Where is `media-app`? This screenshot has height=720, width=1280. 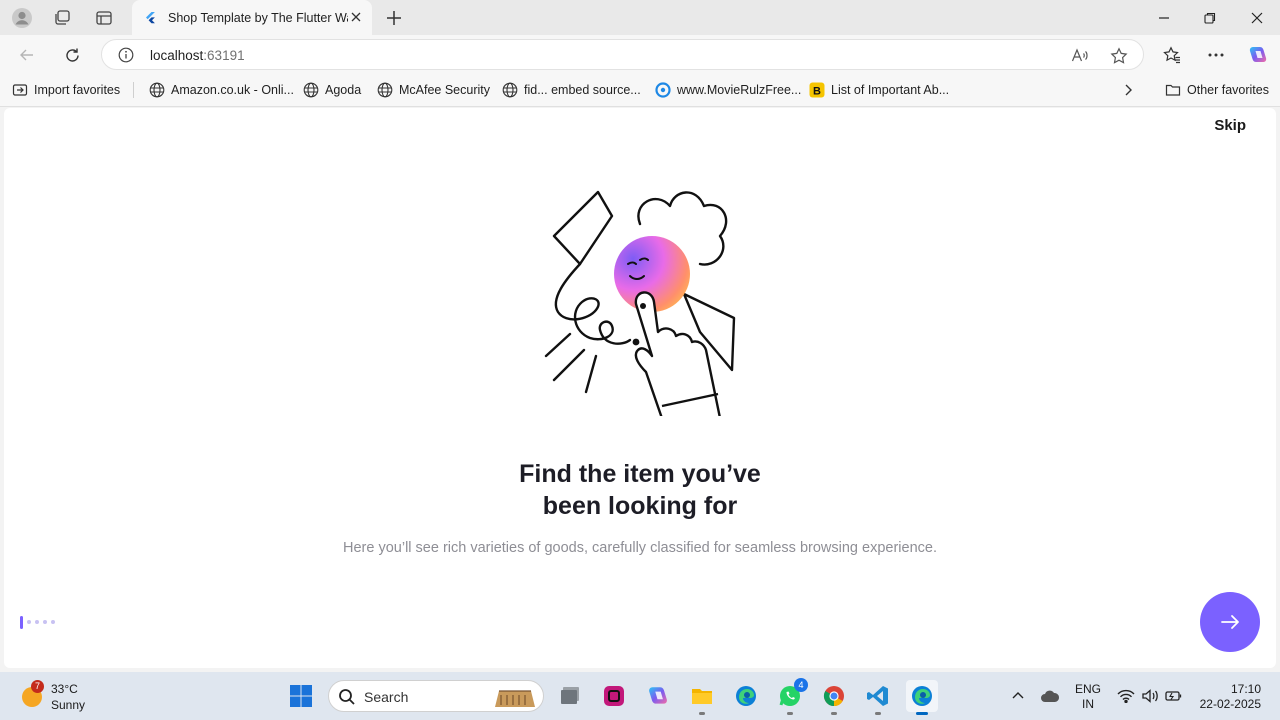
media-app is located at coordinates (614, 696).